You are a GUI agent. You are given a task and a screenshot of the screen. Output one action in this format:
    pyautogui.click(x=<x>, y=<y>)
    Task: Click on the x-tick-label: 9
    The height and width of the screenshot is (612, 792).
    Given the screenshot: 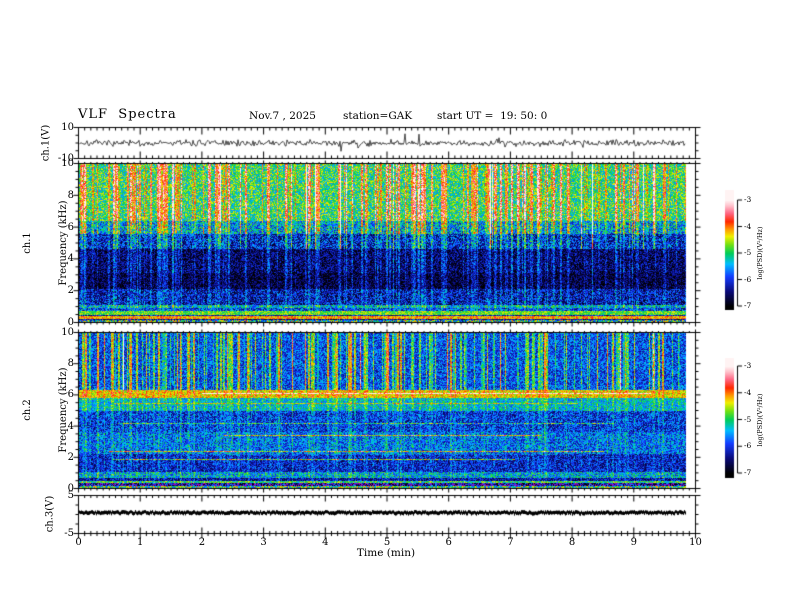 What is the action you would take?
    pyautogui.click(x=633, y=542)
    